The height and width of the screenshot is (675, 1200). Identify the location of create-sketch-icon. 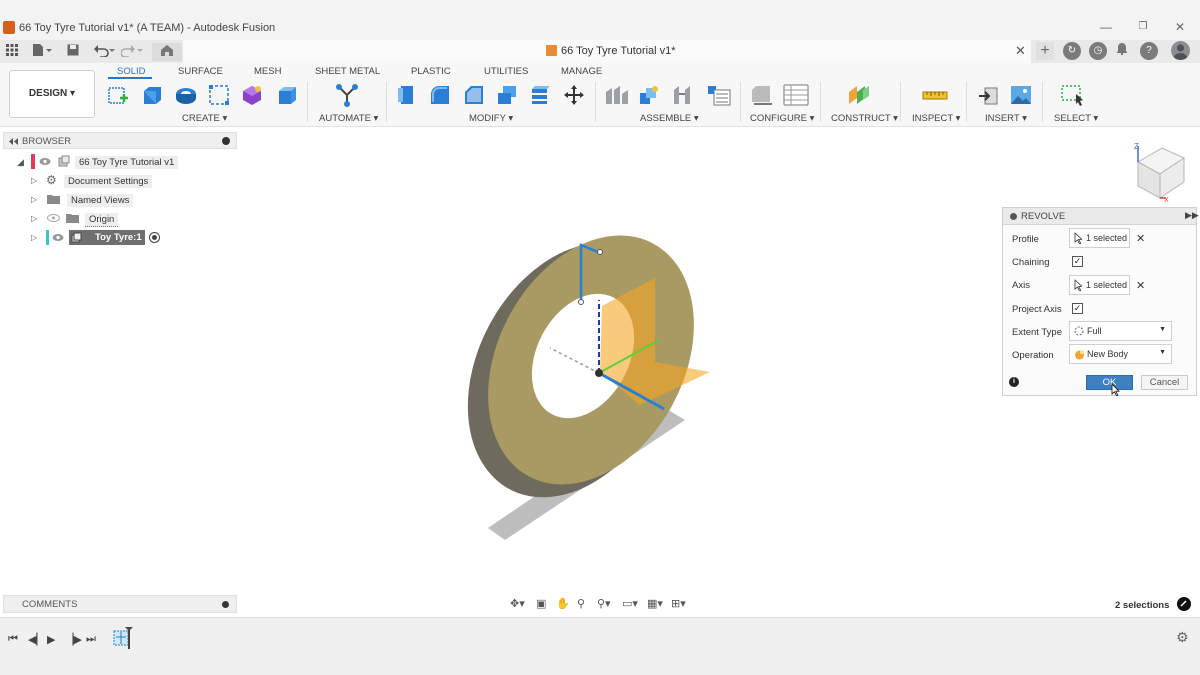
(118, 95).